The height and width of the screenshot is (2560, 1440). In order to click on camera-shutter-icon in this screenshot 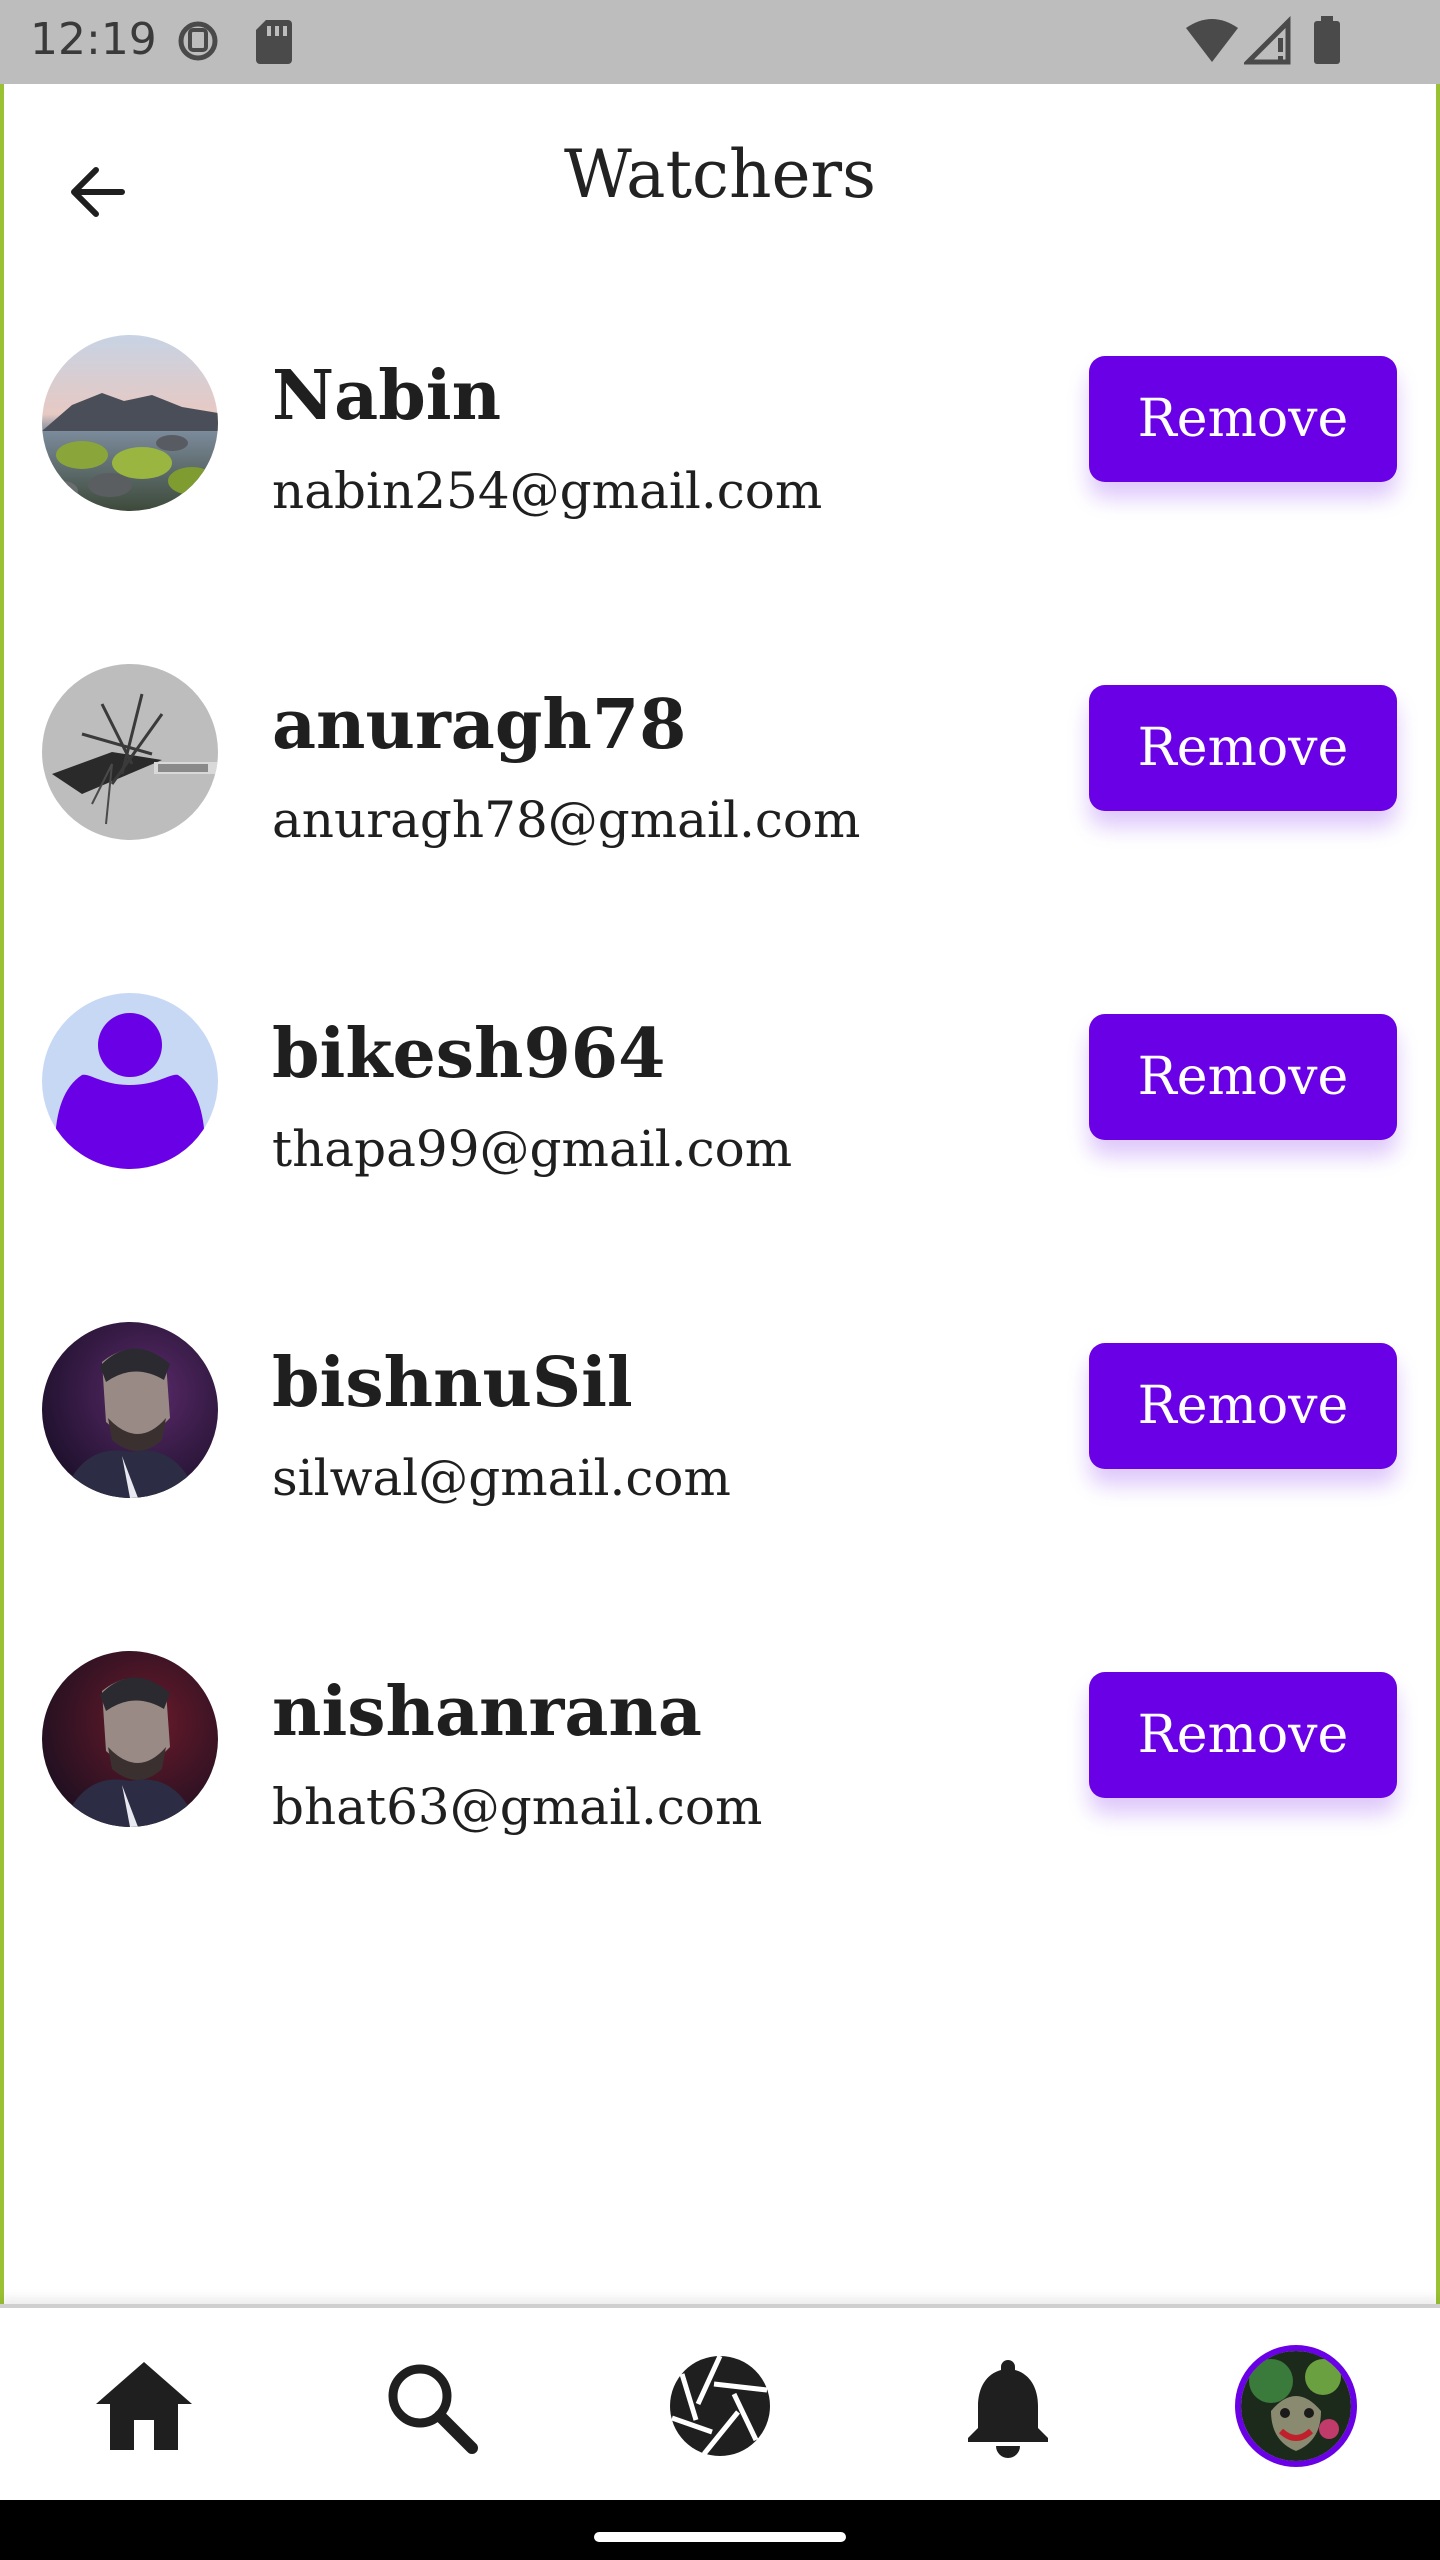, I will do `click(720, 2405)`.